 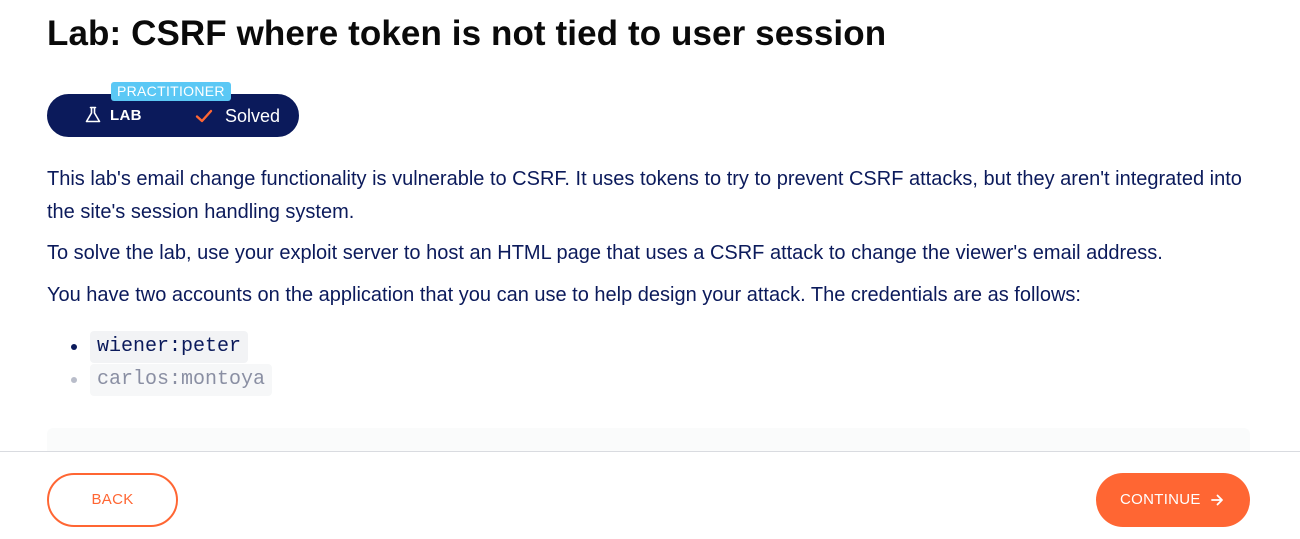 I want to click on continue-label: CONTINUE, so click(x=1160, y=499).